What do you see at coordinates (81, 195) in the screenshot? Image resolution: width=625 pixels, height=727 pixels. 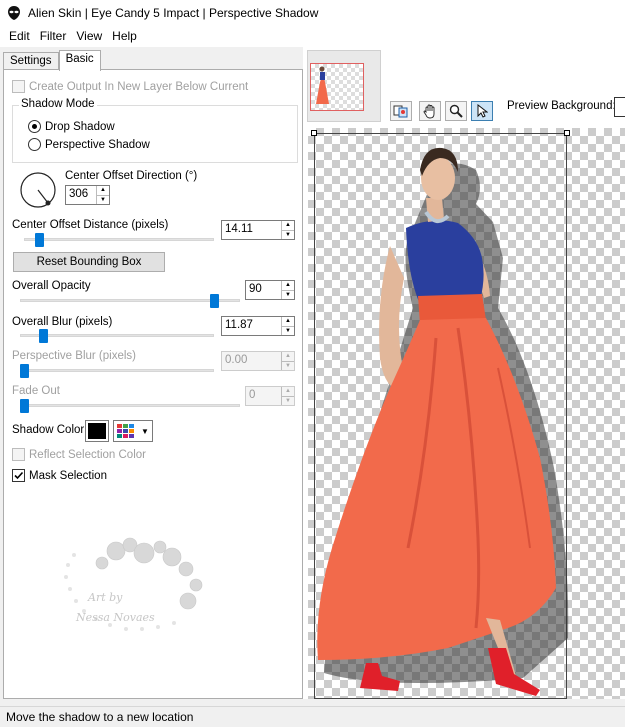 I see `center-offset-direction-value: 306` at bounding box center [81, 195].